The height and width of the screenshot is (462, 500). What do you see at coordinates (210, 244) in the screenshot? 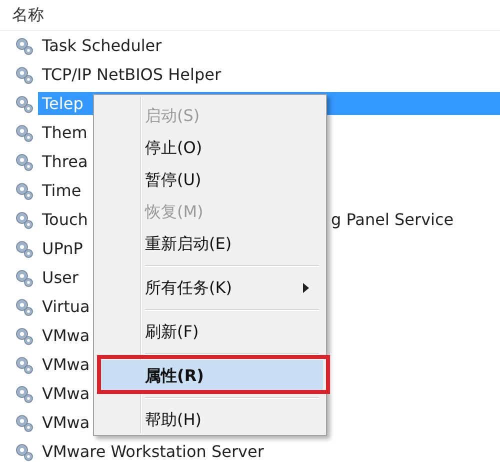
I see `menu-item: 重新启动(E)` at bounding box center [210, 244].